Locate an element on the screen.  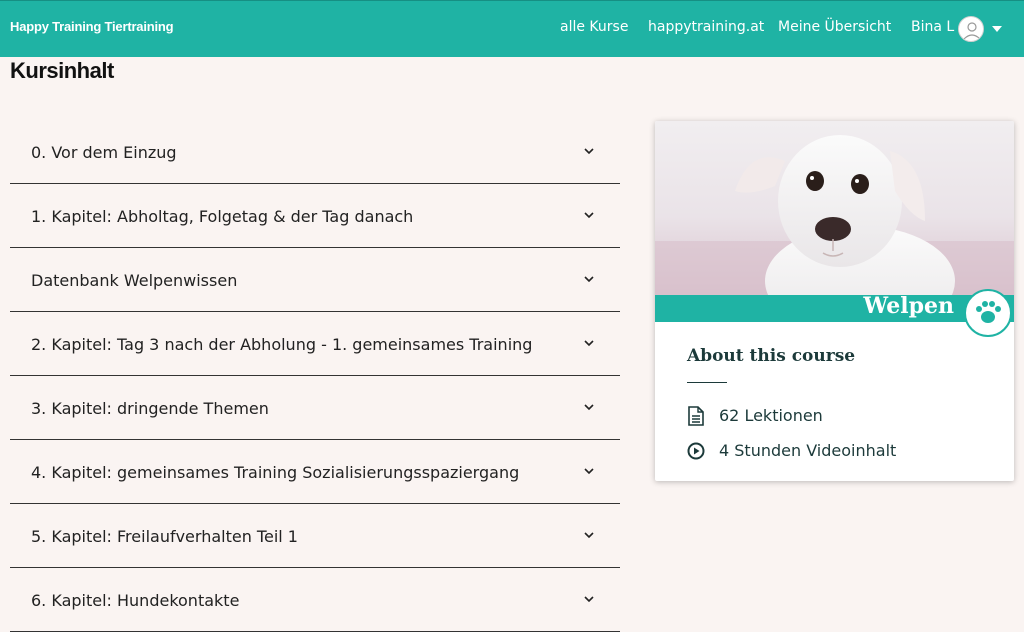
chapter-item: 6. Kapitel: Hundekontakte is located at coordinates (315, 600).